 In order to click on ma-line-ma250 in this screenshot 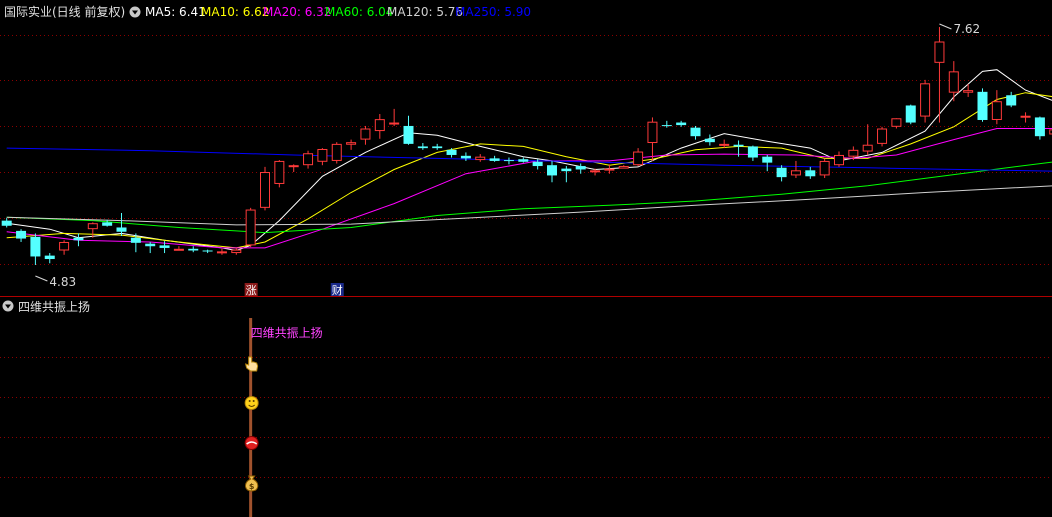, I will do `click(529, 159)`.